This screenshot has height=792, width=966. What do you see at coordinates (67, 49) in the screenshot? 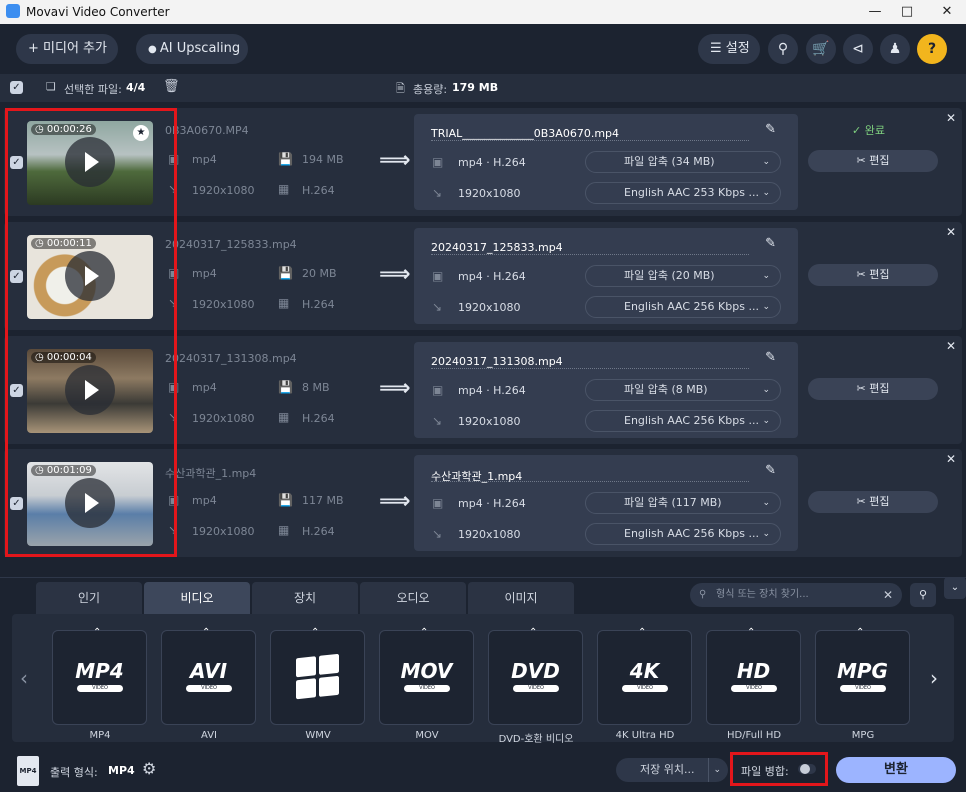
I see `add-media-button: + 미디어 추가` at bounding box center [67, 49].